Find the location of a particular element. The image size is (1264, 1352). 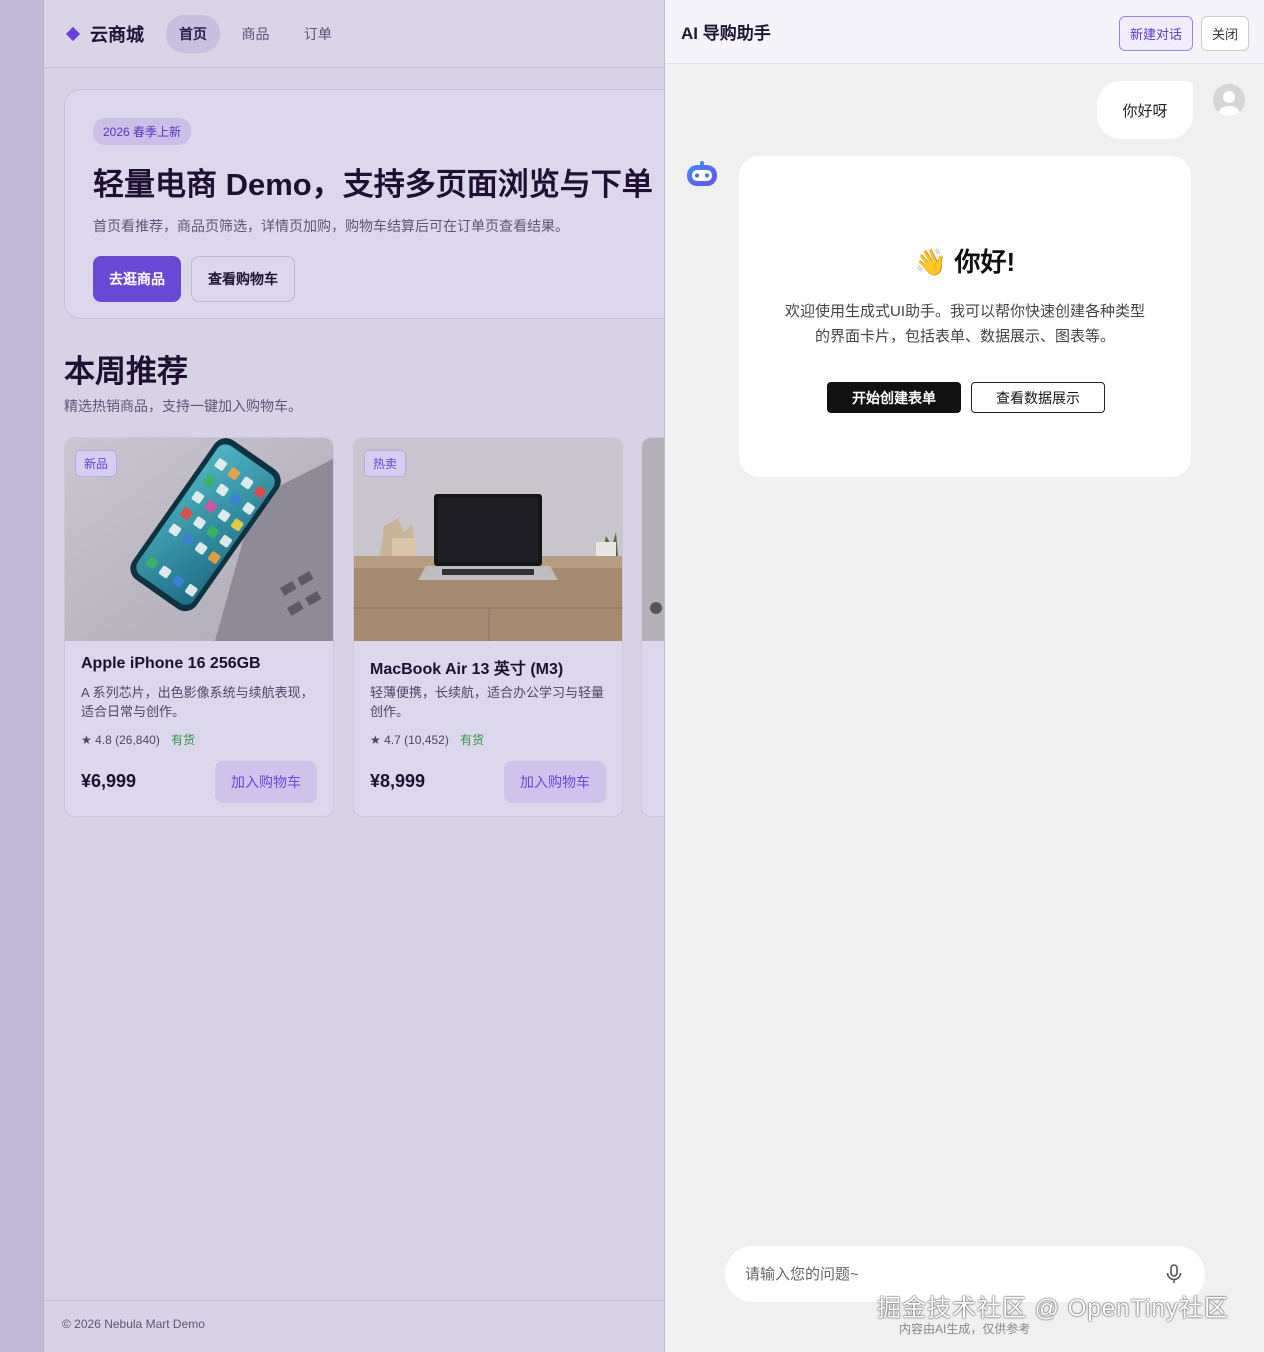

rating-score: ★ 4.7 is located at coordinates (385, 740).